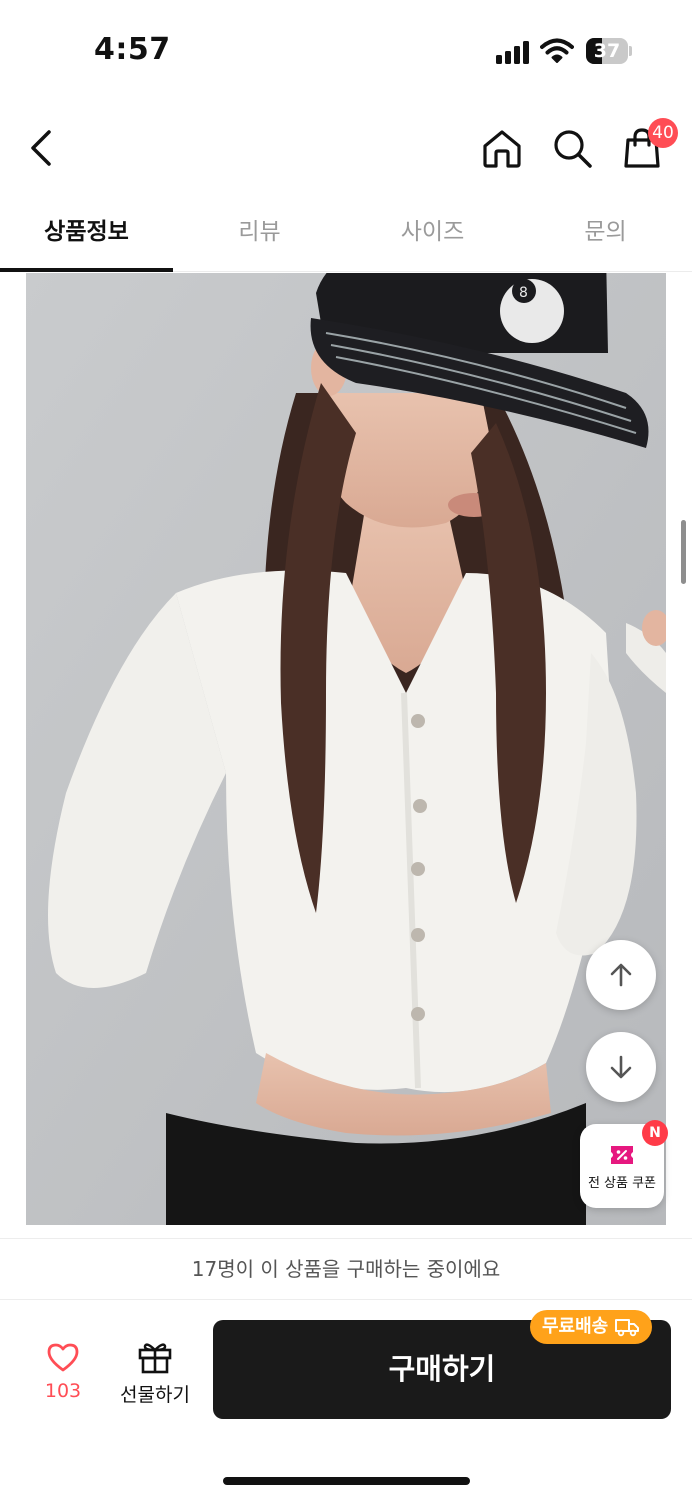  Describe the element at coordinates (514, 52) in the screenshot. I see `cellular-signal-icon` at that location.